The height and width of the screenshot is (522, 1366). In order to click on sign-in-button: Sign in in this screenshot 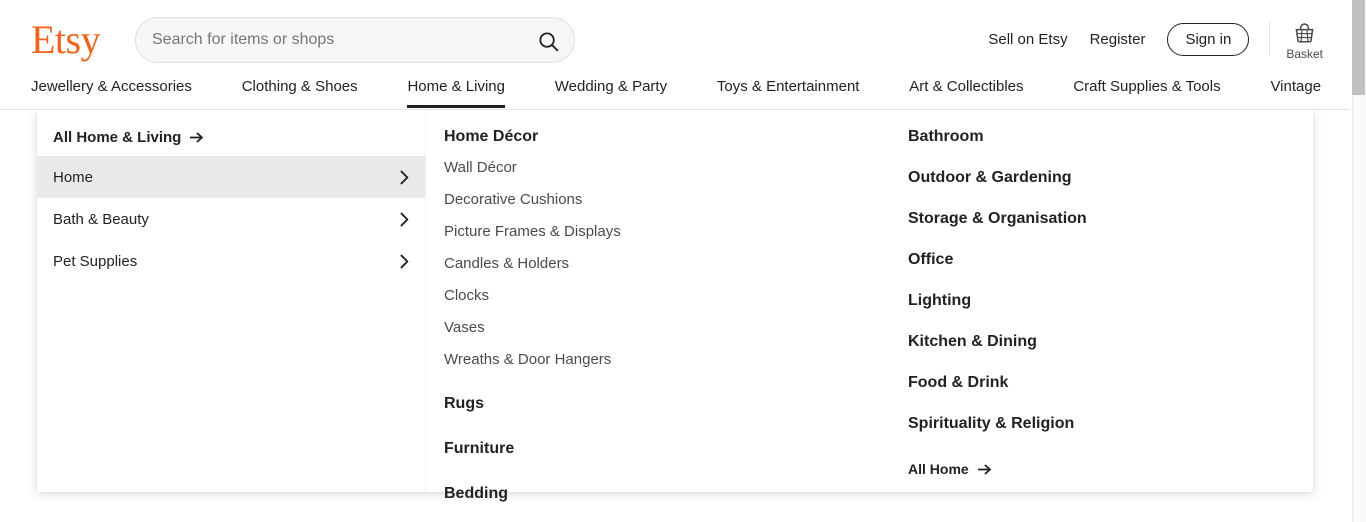, I will do `click(1208, 39)`.